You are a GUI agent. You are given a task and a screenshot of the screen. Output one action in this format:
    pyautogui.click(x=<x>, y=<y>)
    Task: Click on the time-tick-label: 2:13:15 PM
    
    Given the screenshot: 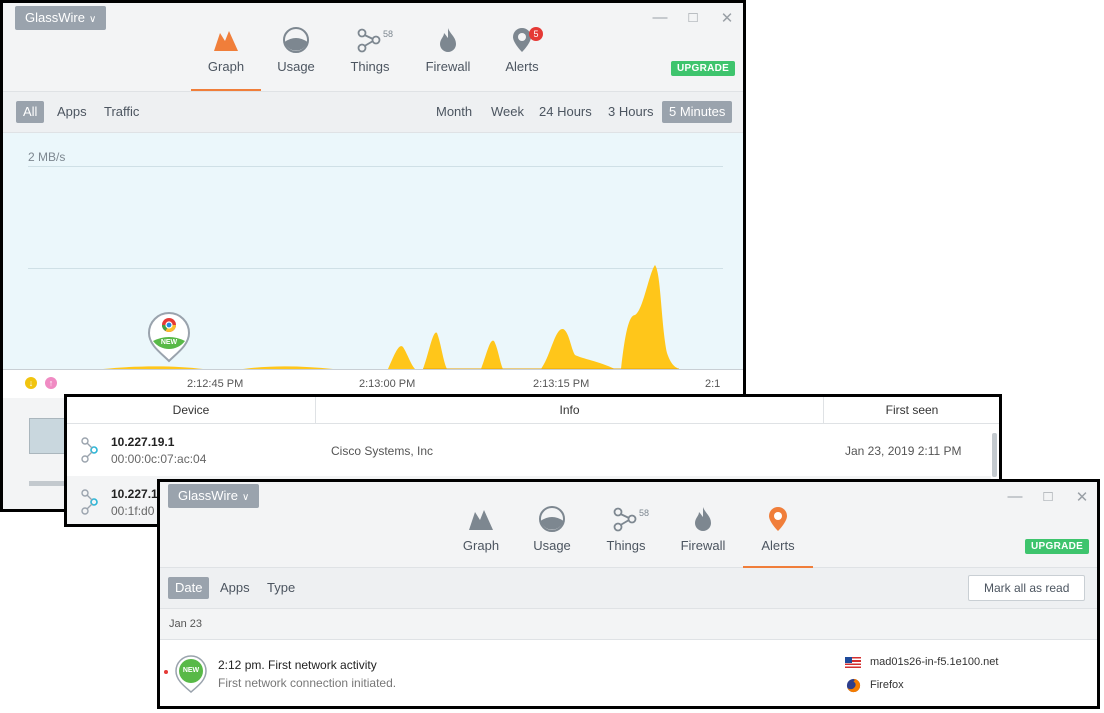 What is the action you would take?
    pyautogui.click(x=561, y=384)
    